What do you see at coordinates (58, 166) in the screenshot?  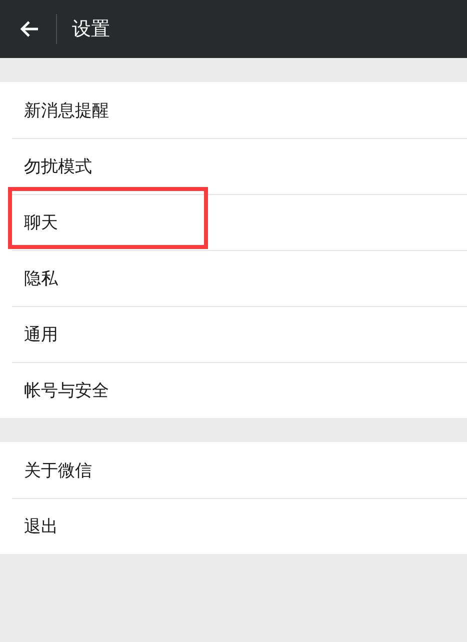 I see `menu-item: 勿扰模式` at bounding box center [58, 166].